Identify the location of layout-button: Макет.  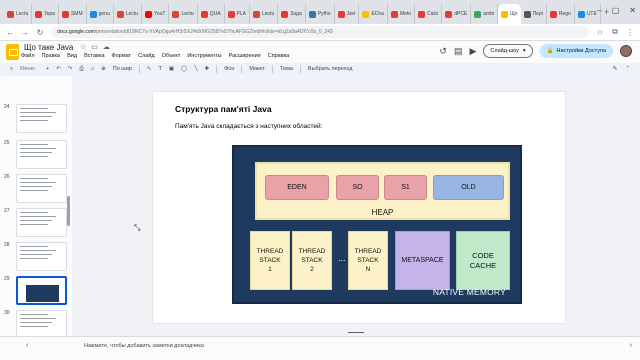
(257, 69).